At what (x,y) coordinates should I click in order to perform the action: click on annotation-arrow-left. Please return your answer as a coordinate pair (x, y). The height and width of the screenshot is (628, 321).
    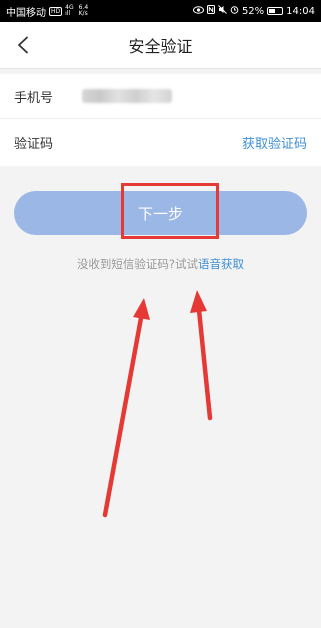
    Looking at the image, I should click on (126, 408).